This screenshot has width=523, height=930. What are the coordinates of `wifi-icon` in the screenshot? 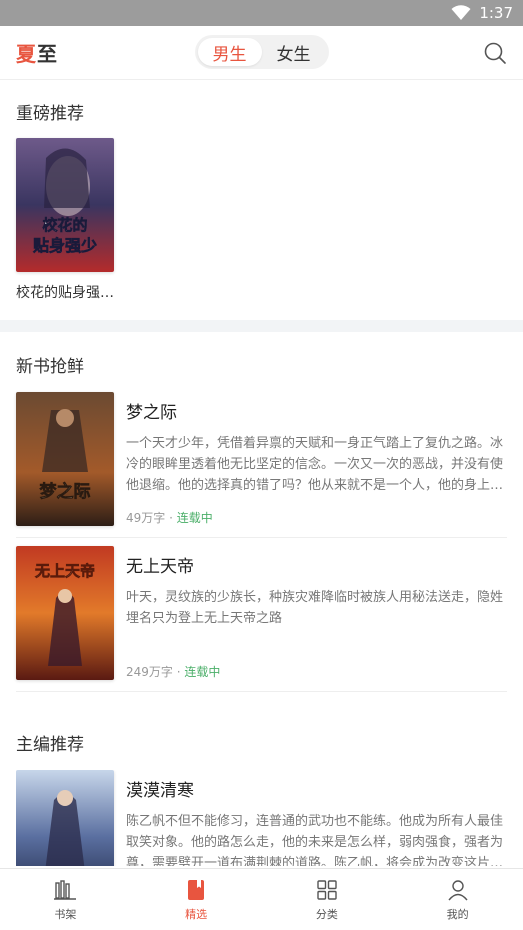 It's located at (461, 12).